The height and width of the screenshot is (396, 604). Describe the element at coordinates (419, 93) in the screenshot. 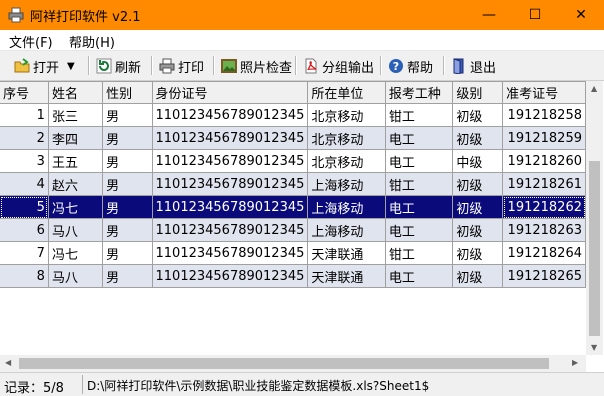

I see `column-header: 报考工种` at that location.